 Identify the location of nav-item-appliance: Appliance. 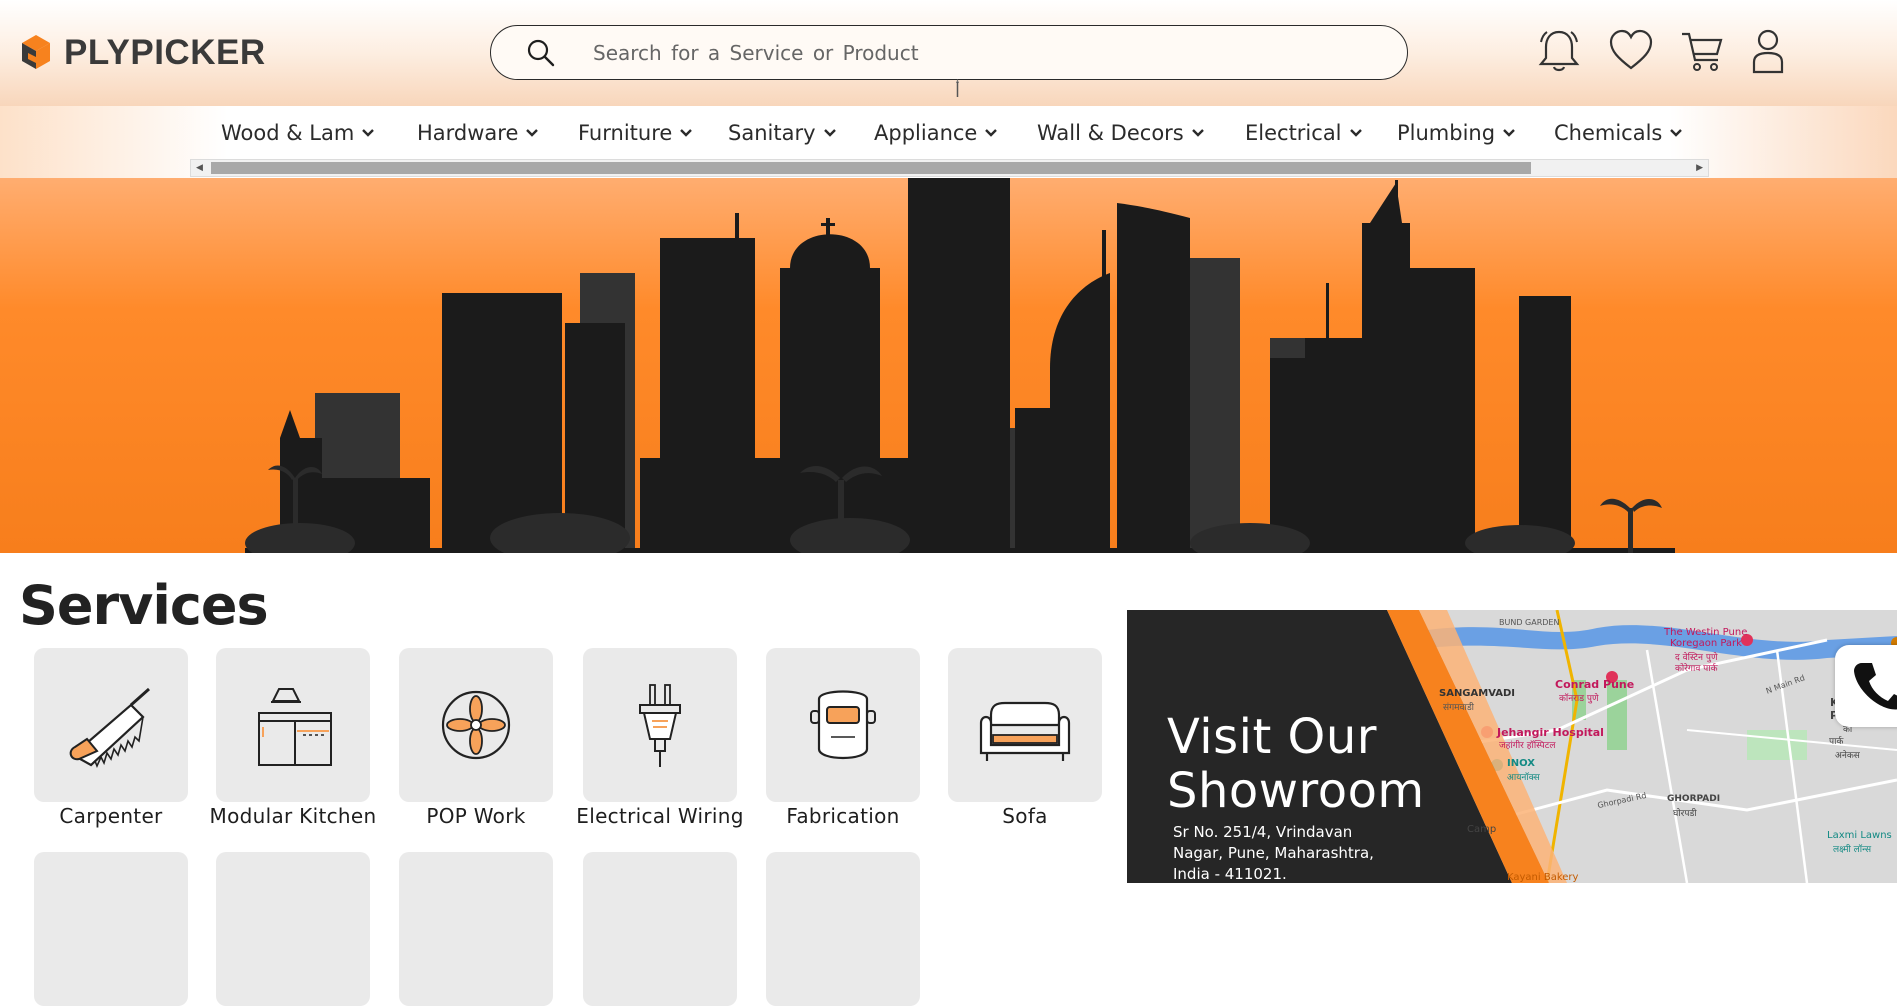
(936, 133).